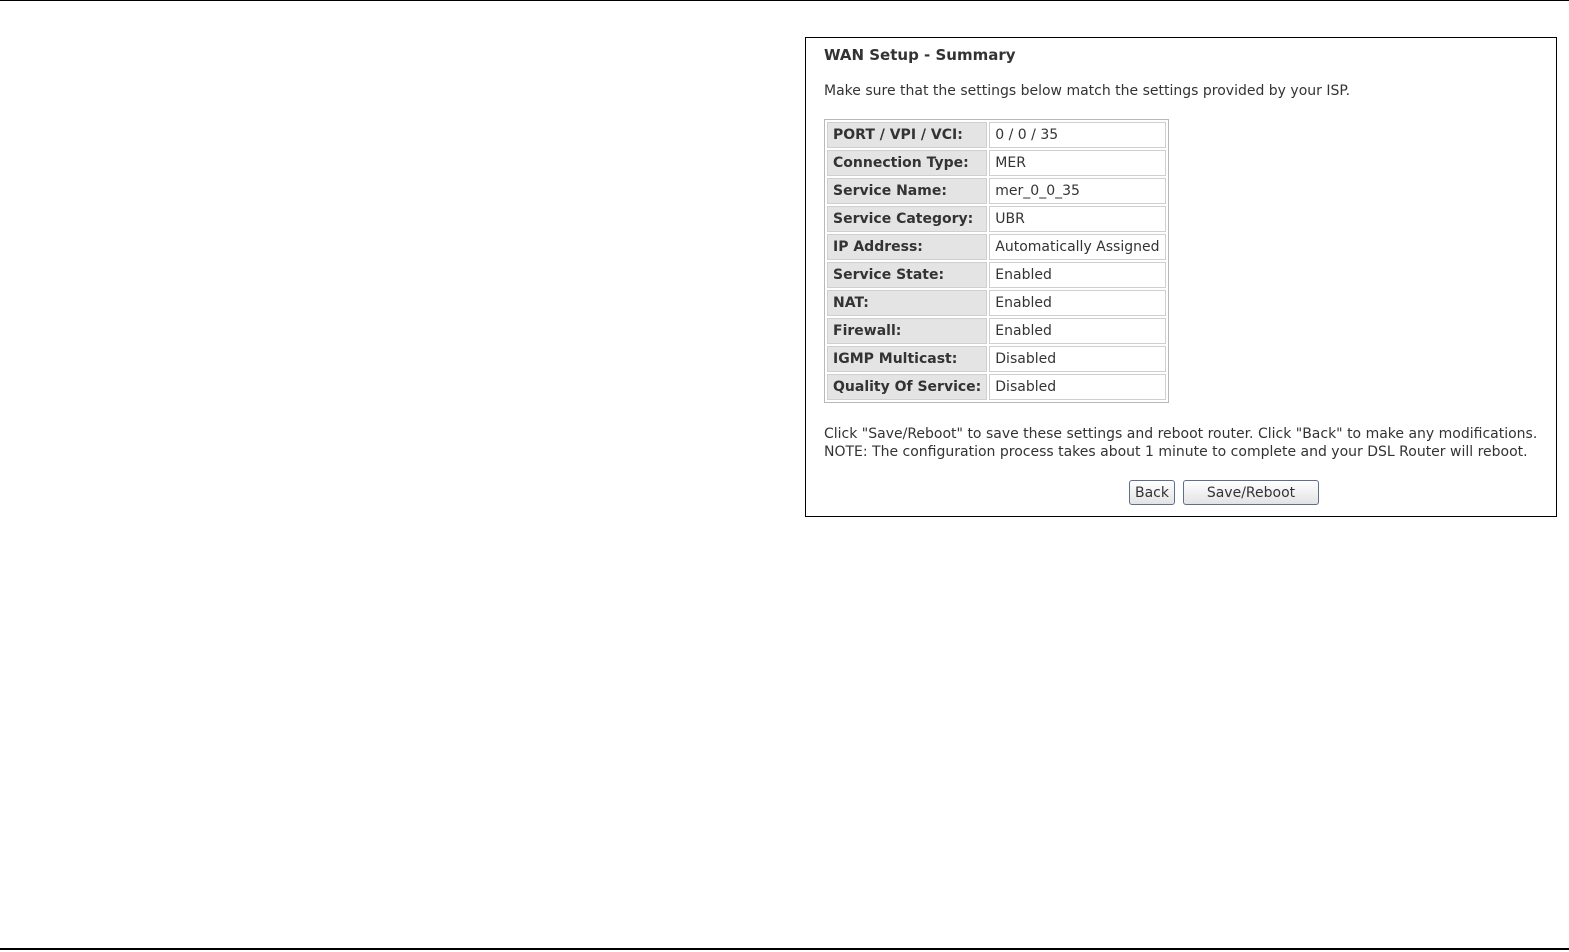 The height and width of the screenshot is (952, 1569). I want to click on row-value: MER, so click(1078, 163).